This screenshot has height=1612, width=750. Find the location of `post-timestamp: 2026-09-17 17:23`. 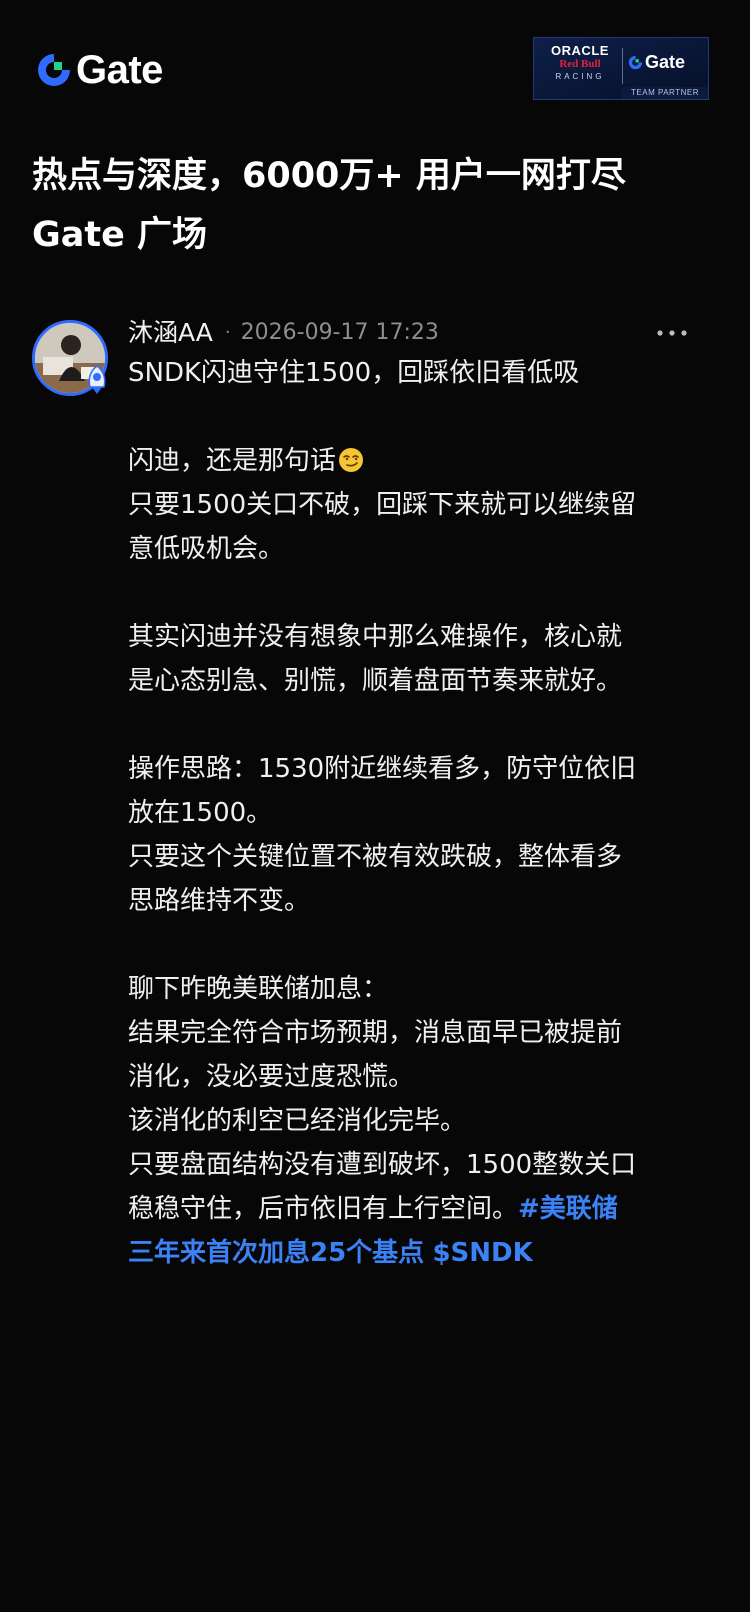

post-timestamp: 2026-09-17 17:23 is located at coordinates (339, 332).